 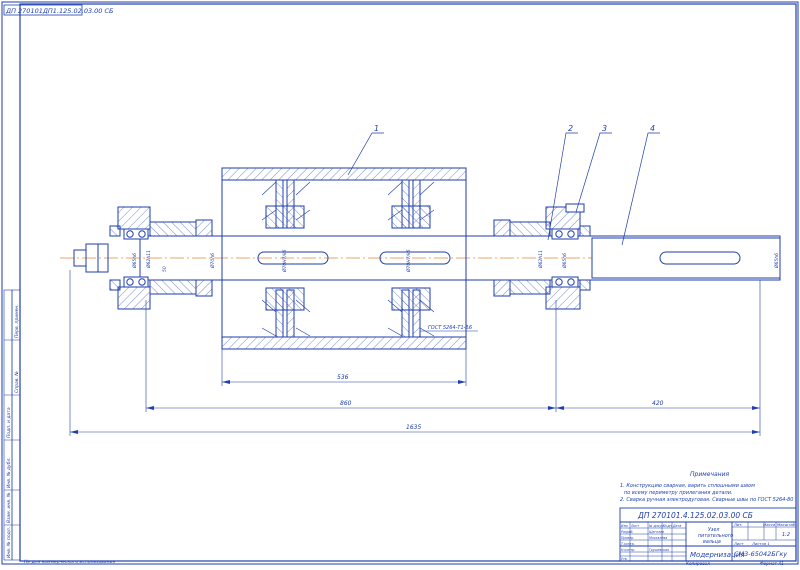 I want to click on side-inv-dubl: Инв. № дубл., so click(x=9, y=472).